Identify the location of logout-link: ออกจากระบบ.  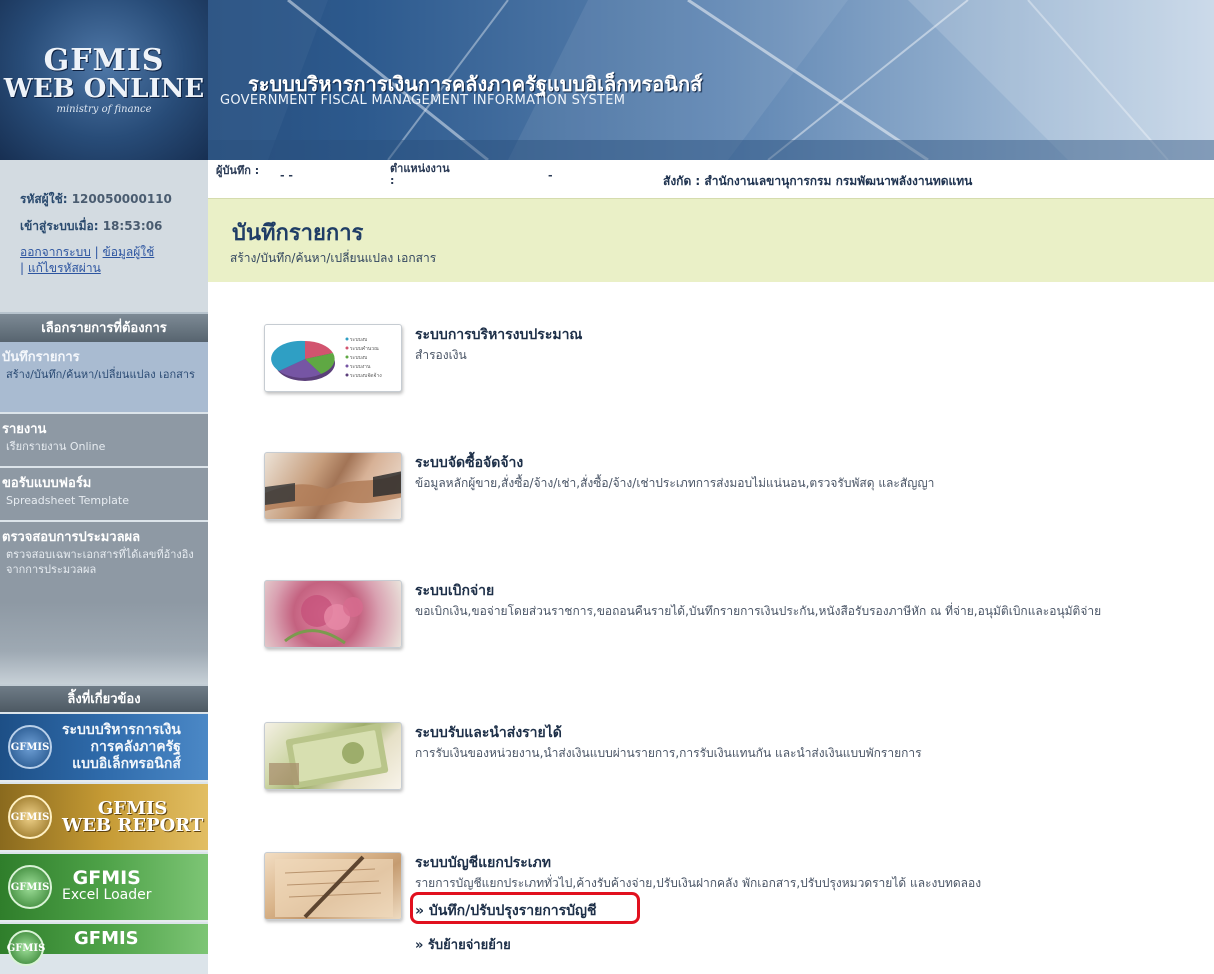
(55, 252).